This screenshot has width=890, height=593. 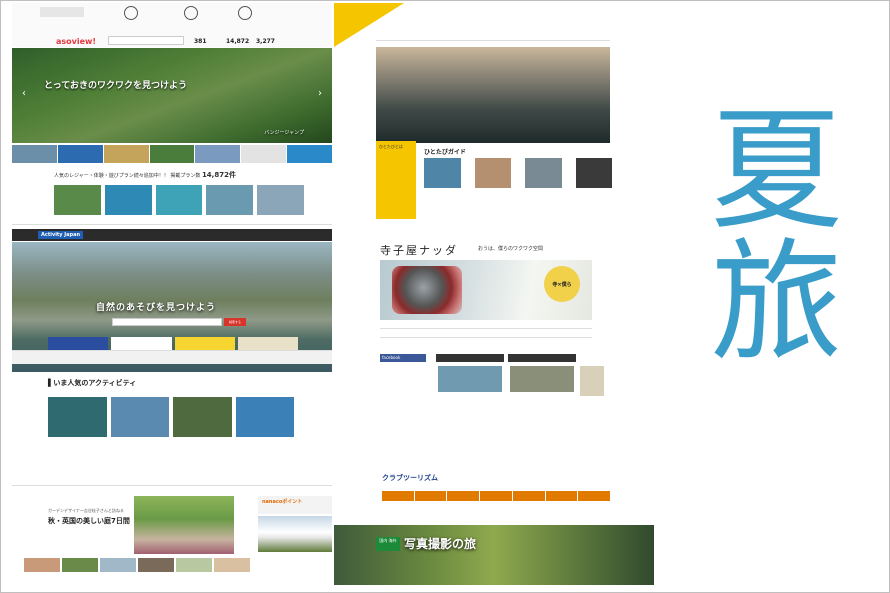 What do you see at coordinates (396, 180) in the screenshot?
I see `side-note: ひとたびとは` at bounding box center [396, 180].